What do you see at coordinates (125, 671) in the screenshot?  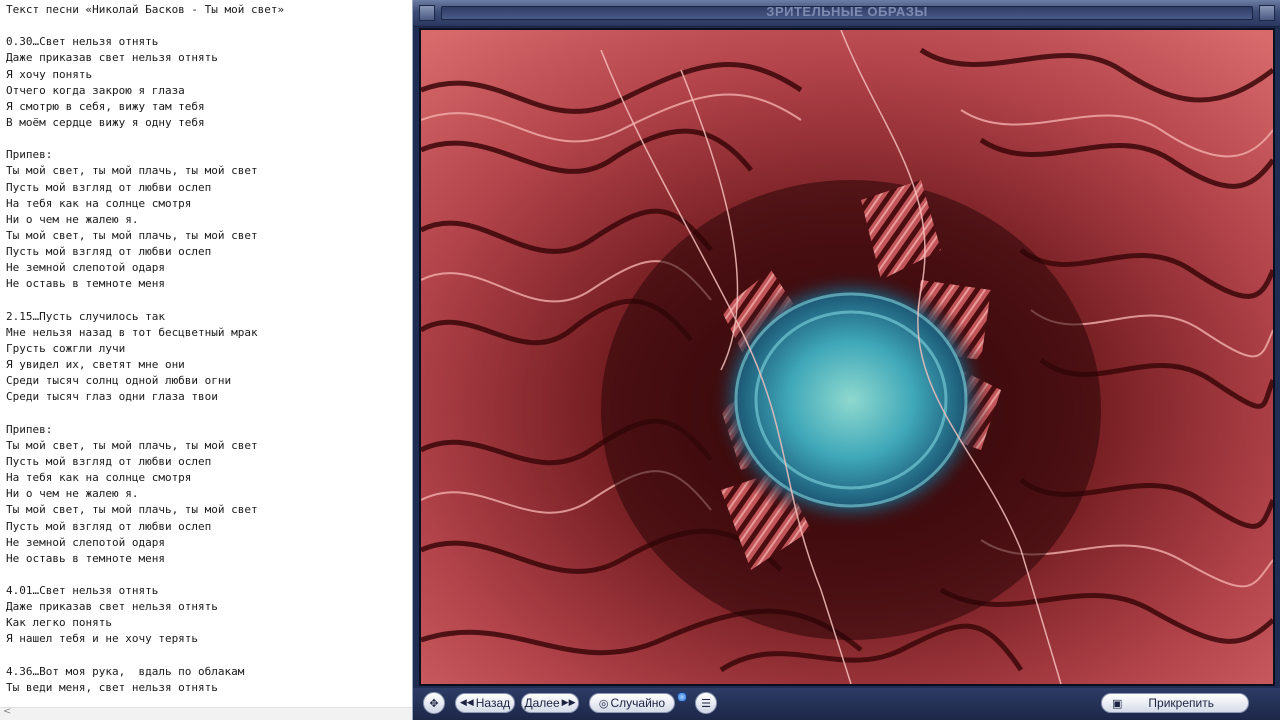 I see `lyrics-line: 4.36…Вот моя рука, вдаль по облакам` at bounding box center [125, 671].